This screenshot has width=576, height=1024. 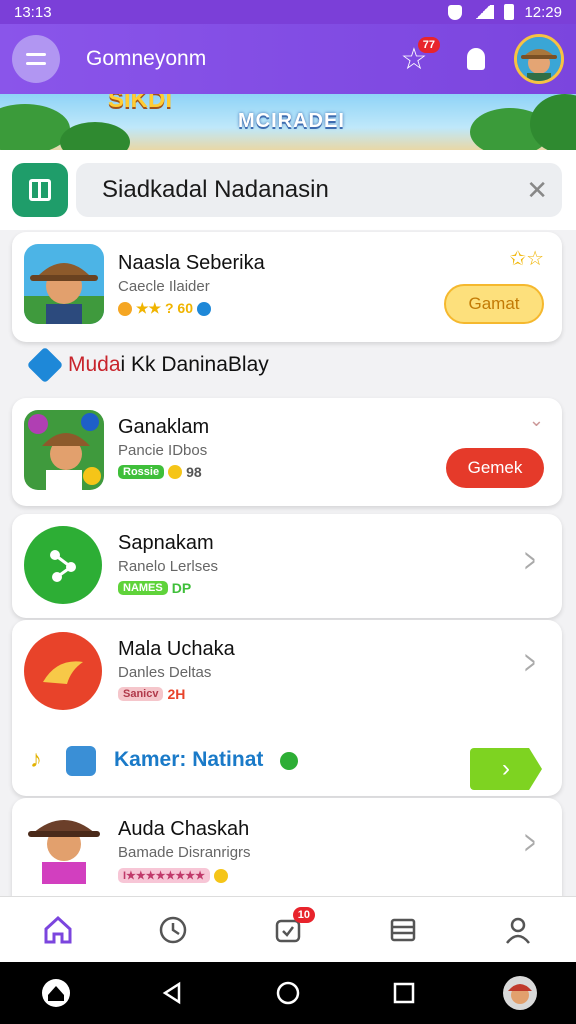 I want to click on card-meta-pill: NAMES, so click(x=143, y=588).